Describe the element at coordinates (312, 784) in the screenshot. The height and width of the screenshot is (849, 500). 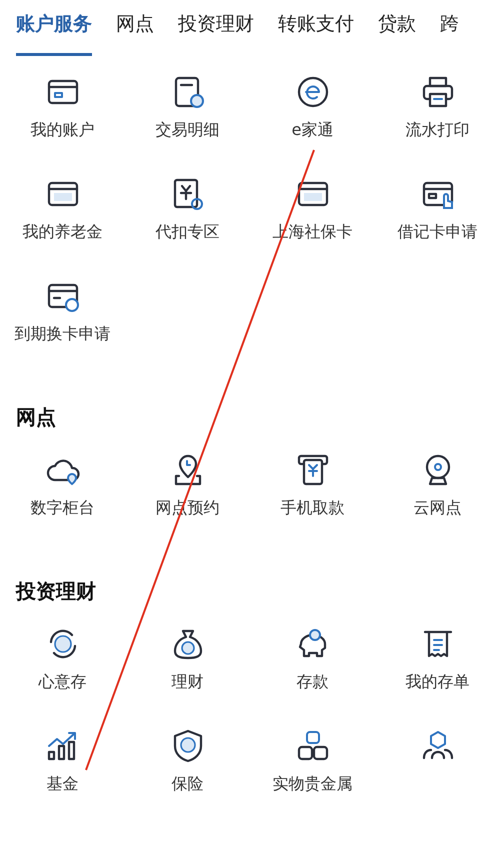
I see `service-label: 实物贵金属` at that location.